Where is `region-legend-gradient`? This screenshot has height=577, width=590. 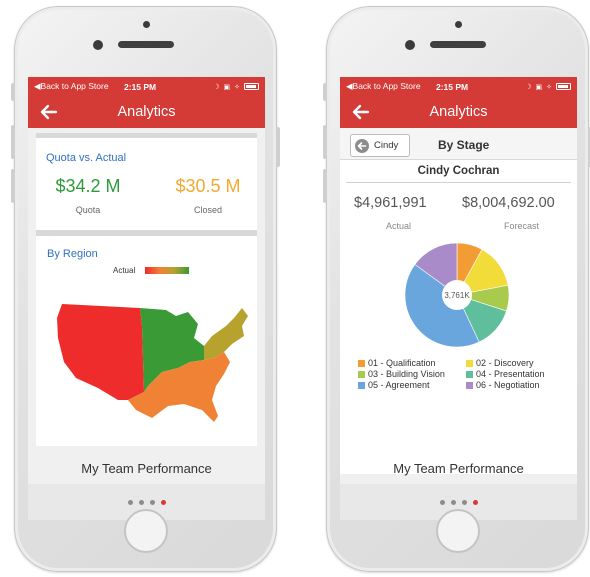
region-legend-gradient is located at coordinates (167, 270).